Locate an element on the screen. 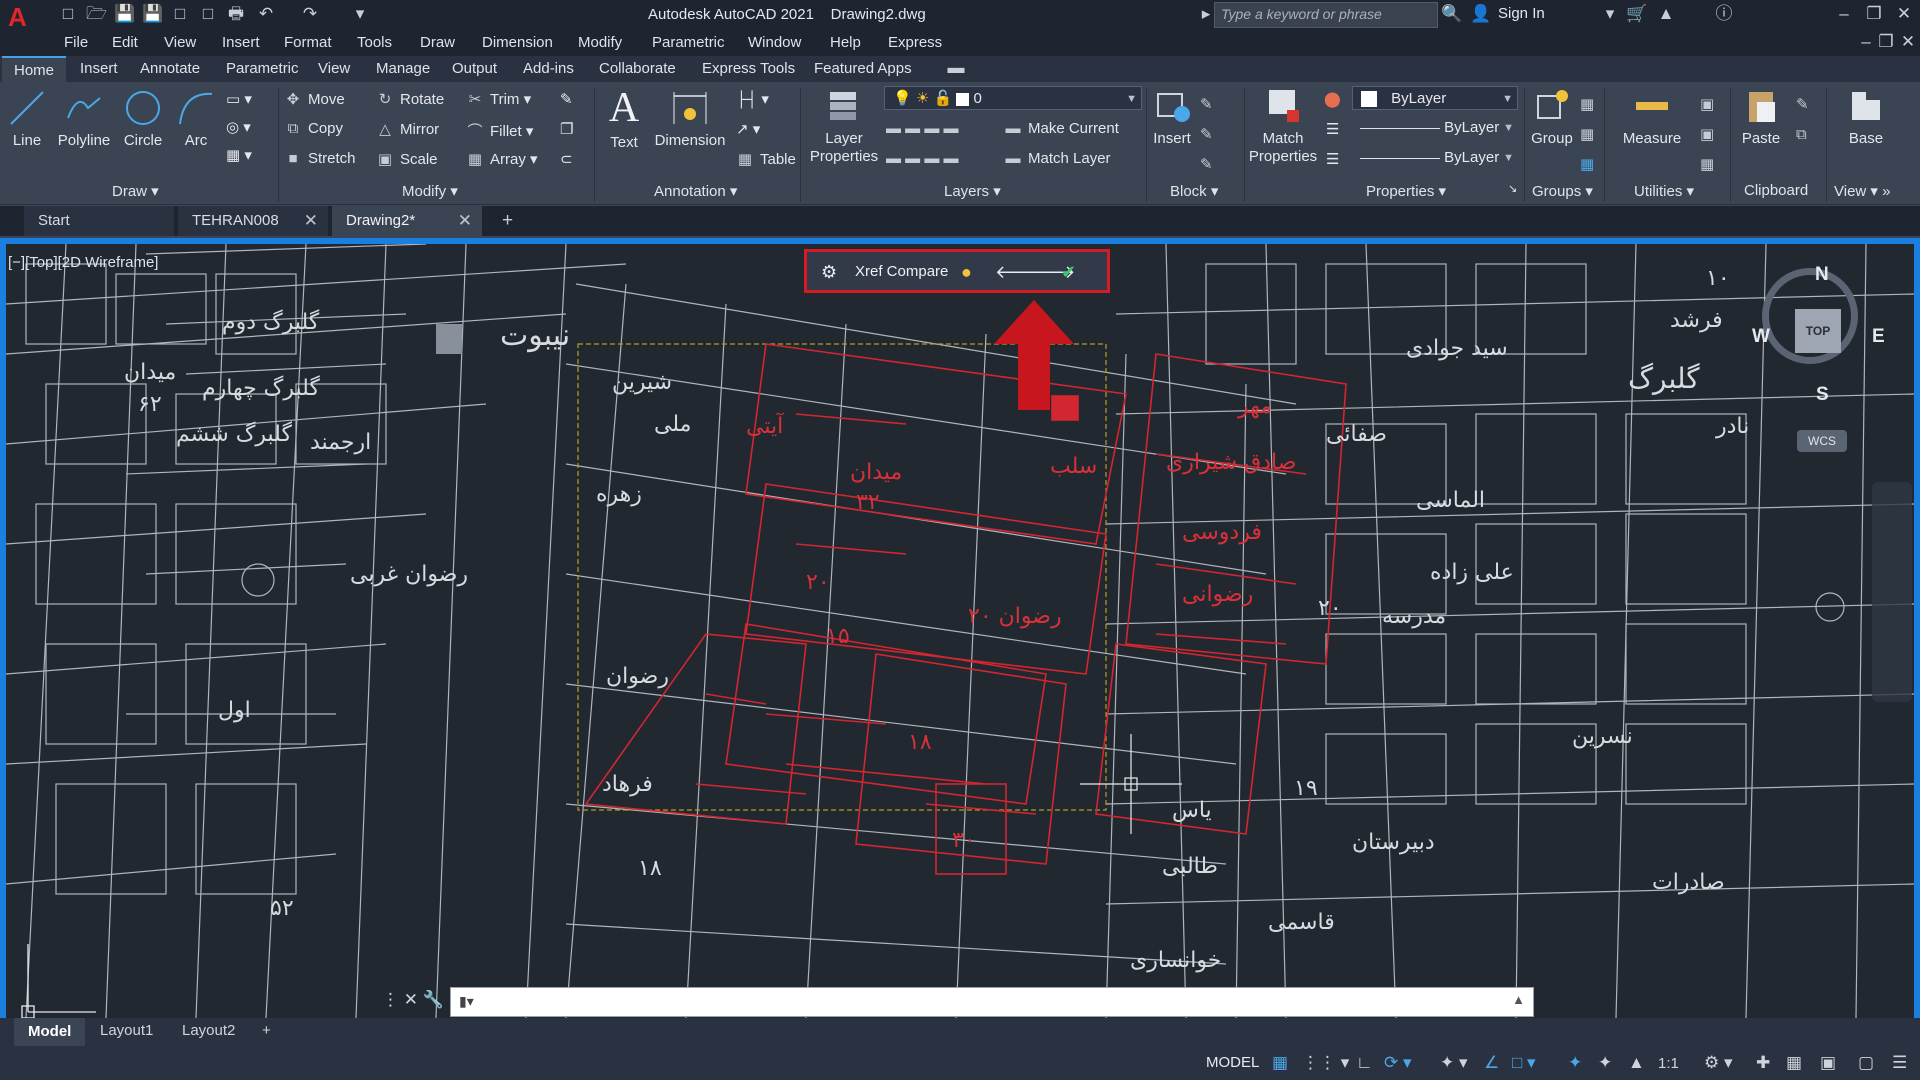 This screenshot has width=1920, height=1080. command-line-controls: ⋮ ✕ 🔧 is located at coordinates (413, 1000).